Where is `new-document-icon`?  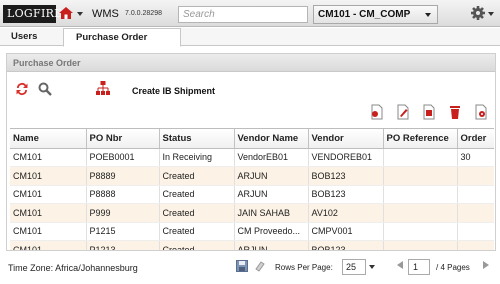 new-document-icon is located at coordinates (377, 112).